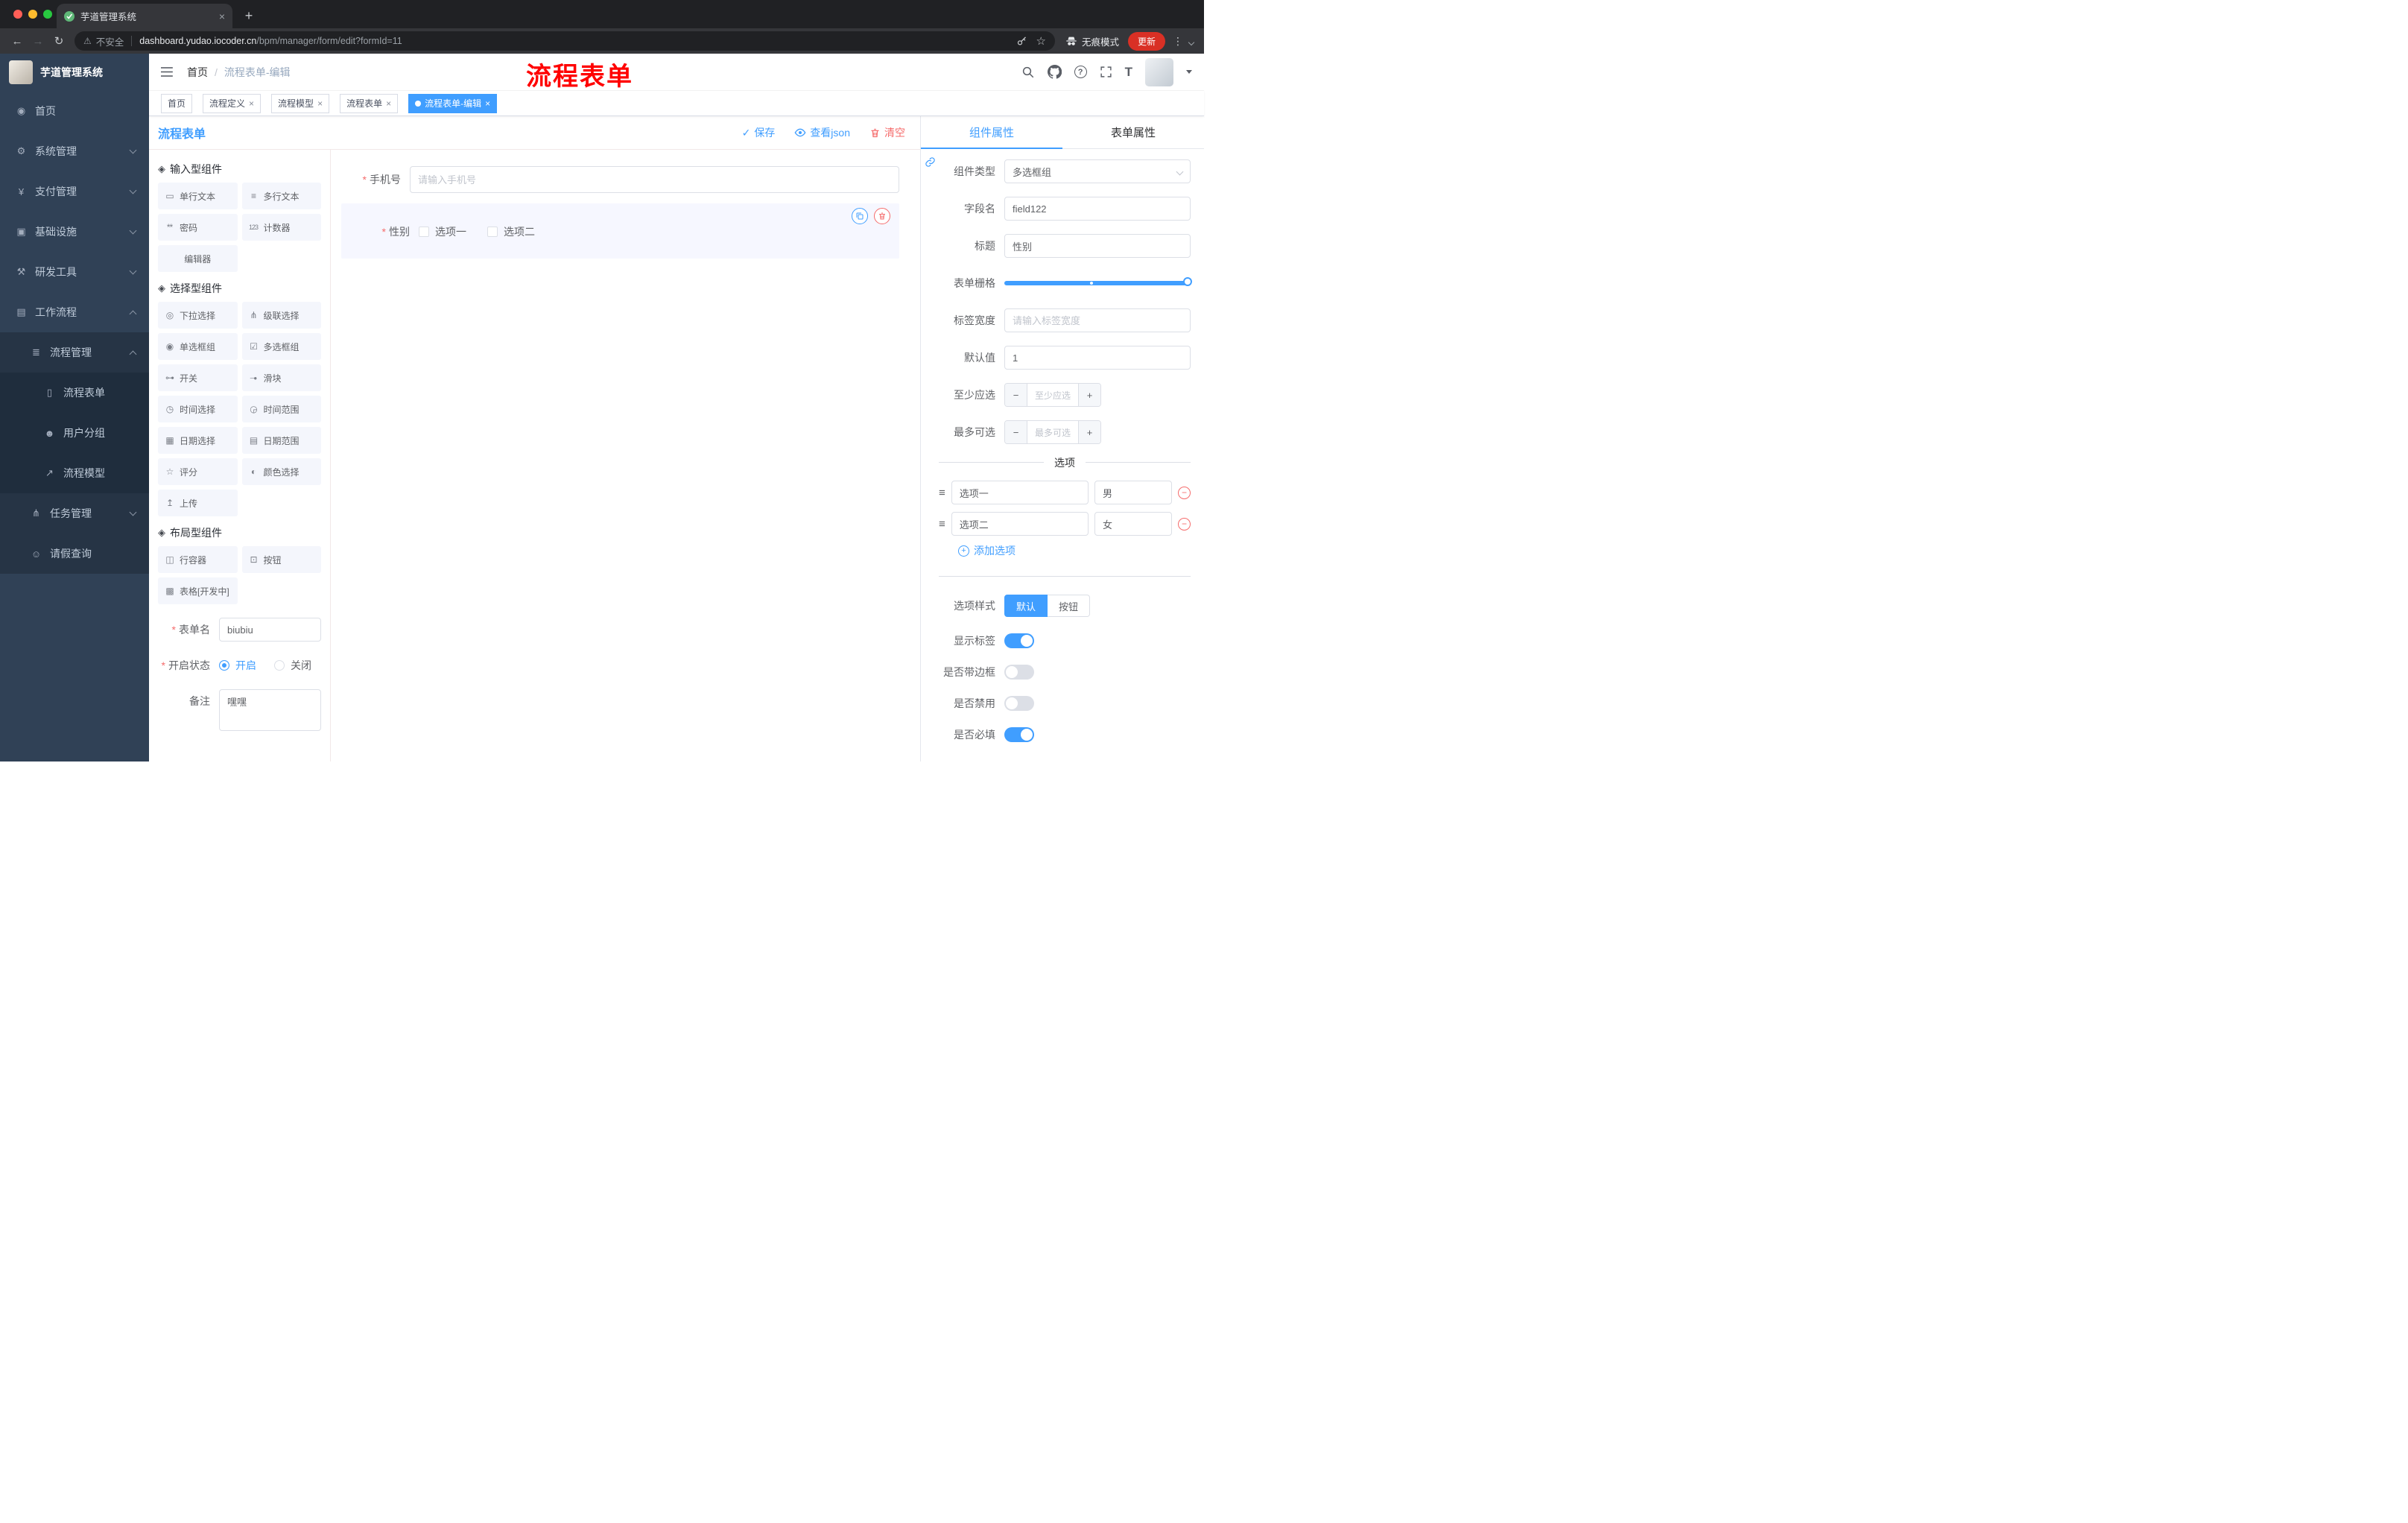 This screenshot has height=1523, width=2408. I want to click on browser-menu-icon: ⋮, so click(1178, 41).